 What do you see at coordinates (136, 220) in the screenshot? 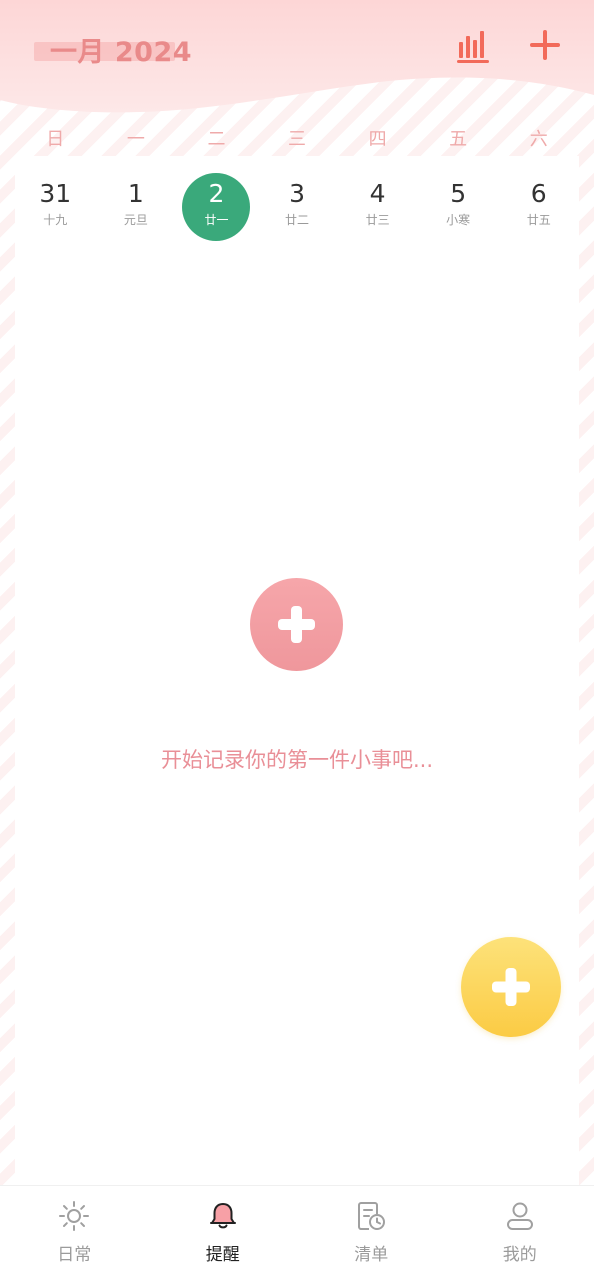
I see `lunar-date: 元旦` at bounding box center [136, 220].